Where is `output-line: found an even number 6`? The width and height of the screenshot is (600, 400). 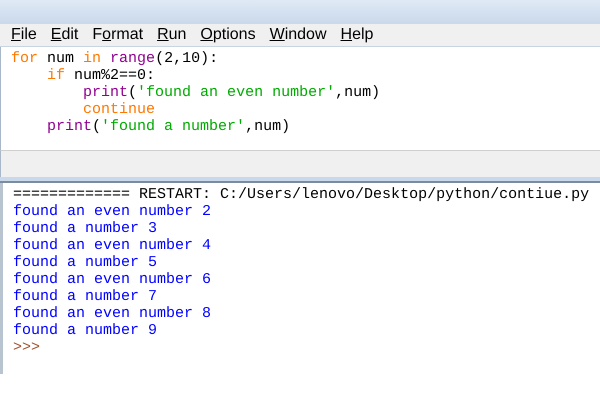
output-line: found an even number 6 is located at coordinates (112, 279).